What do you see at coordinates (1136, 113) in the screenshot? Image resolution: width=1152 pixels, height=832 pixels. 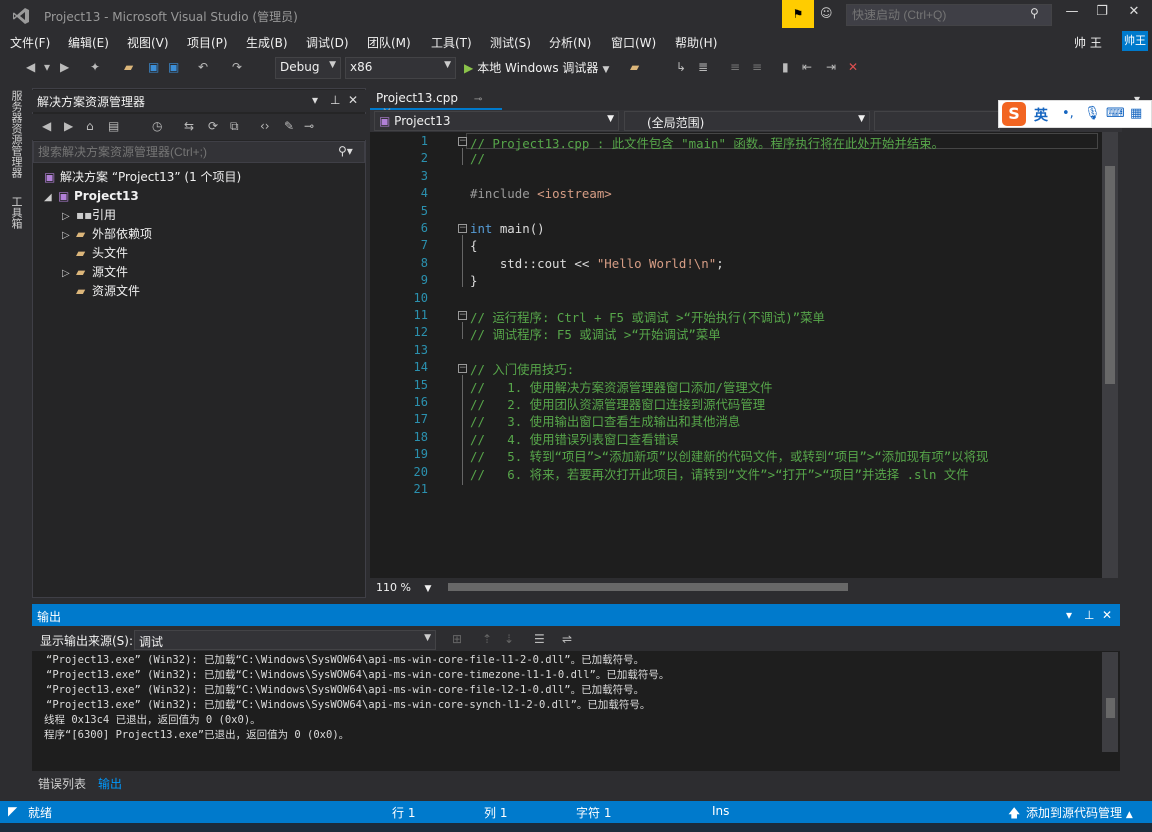 I see `toolbox-grid-icon: ▦` at bounding box center [1136, 113].